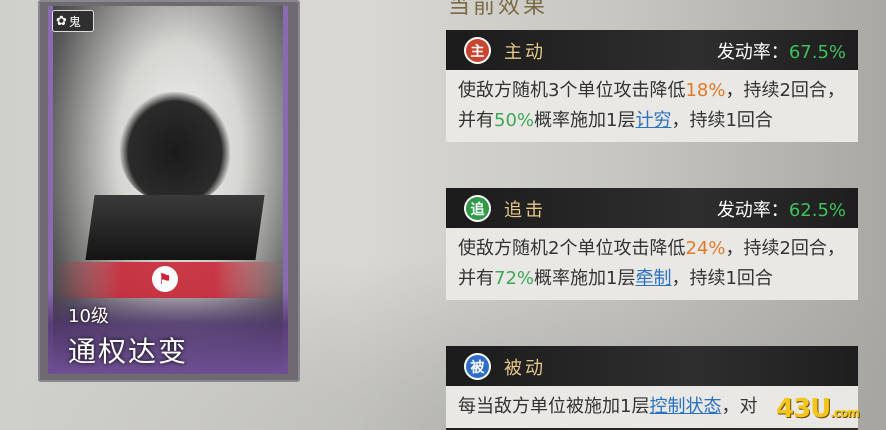  I want to click on desc-text: 使敌方随机3个单位攻击降低, so click(572, 90).